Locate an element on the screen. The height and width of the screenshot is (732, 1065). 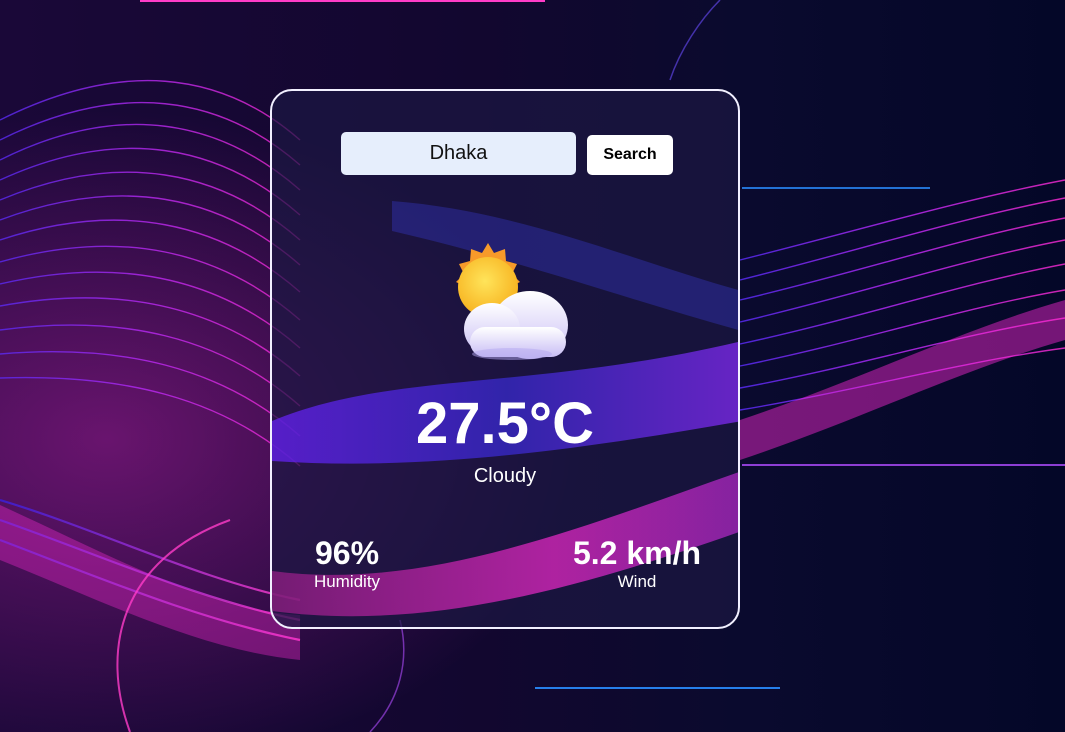
search-bar: Search is located at coordinates (507, 153).